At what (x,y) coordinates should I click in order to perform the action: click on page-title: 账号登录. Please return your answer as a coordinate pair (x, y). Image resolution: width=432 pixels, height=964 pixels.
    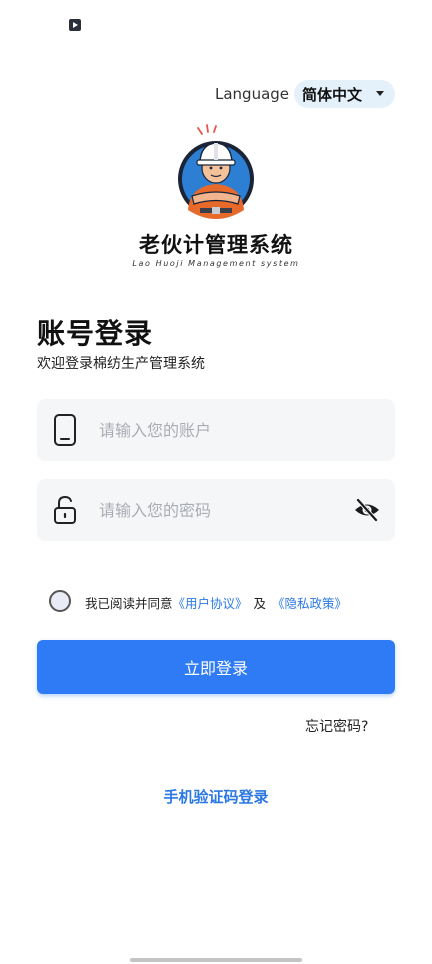
    Looking at the image, I should click on (95, 333).